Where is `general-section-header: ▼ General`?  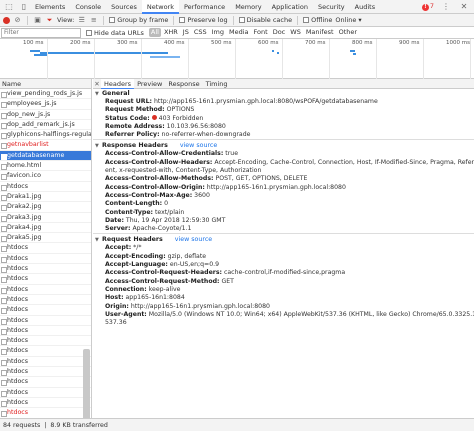 general-section-header: ▼ General is located at coordinates (284, 93).